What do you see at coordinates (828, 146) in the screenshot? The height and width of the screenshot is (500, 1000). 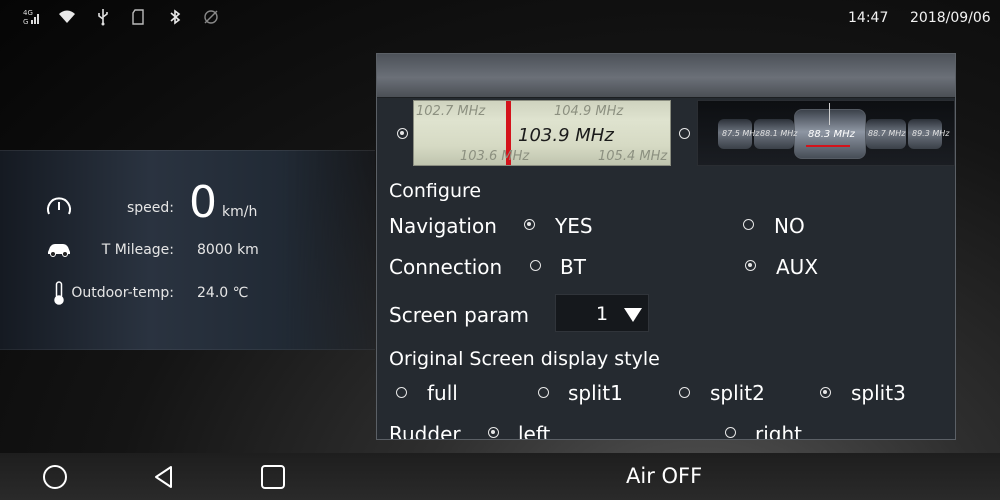 I see `tuner2-red-line` at bounding box center [828, 146].